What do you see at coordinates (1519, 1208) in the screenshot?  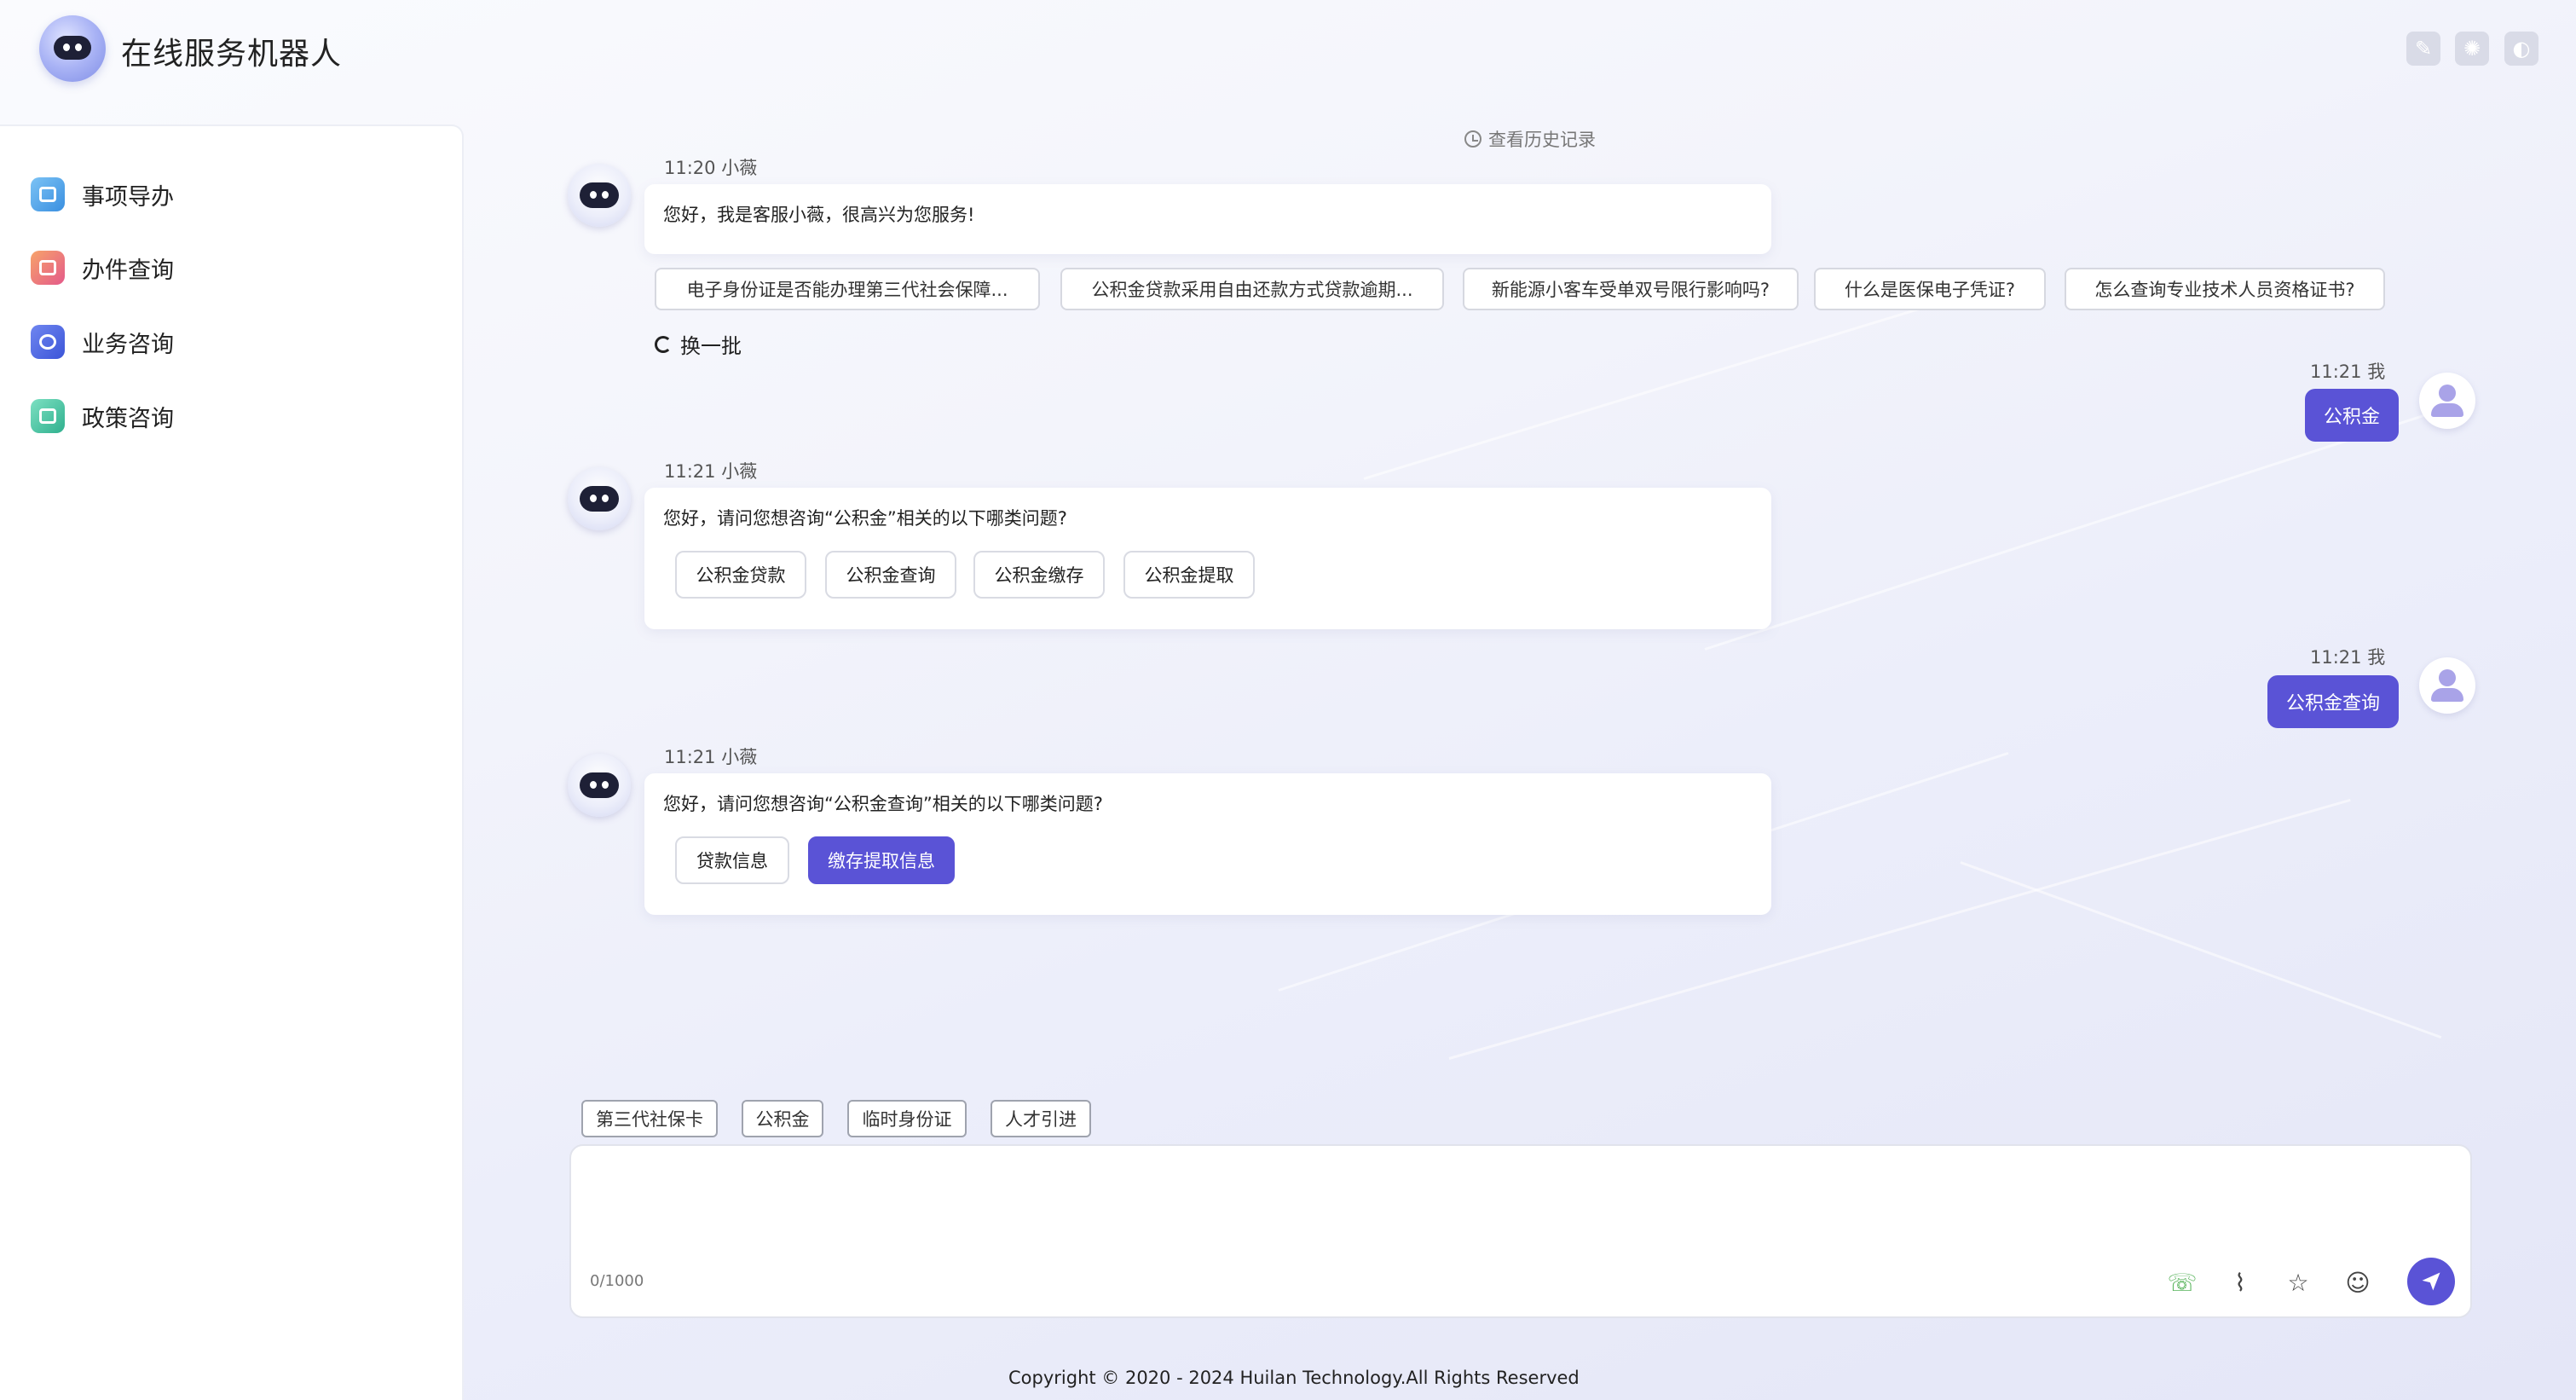 I see `message-input` at bounding box center [1519, 1208].